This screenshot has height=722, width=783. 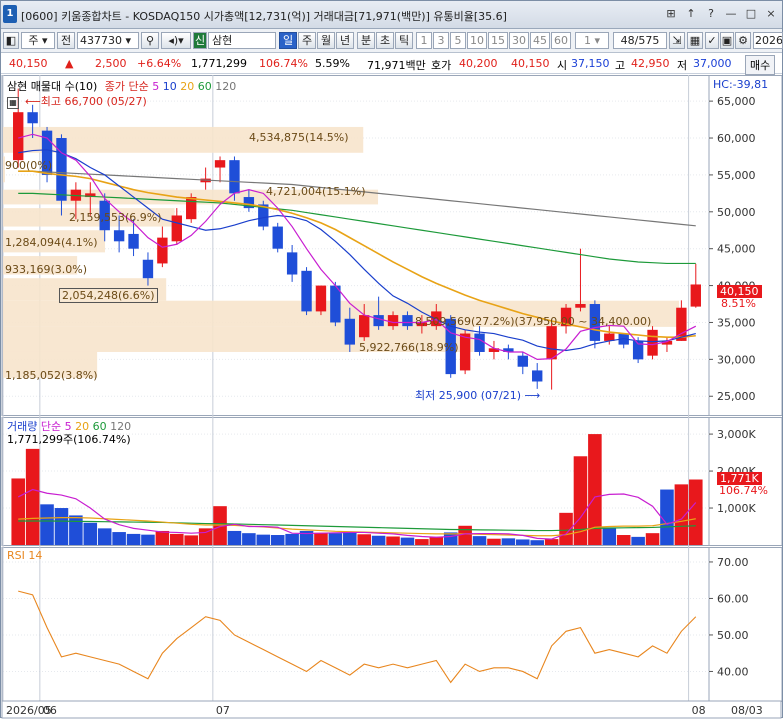 What do you see at coordinates (38, 40) in the screenshot?
I see `period-select: 주 ▾` at bounding box center [38, 40].